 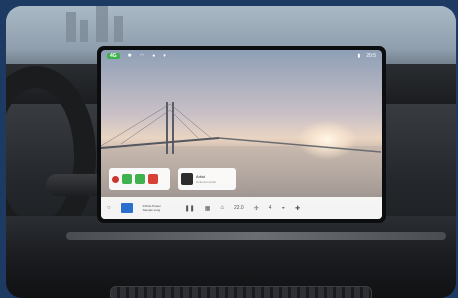 What do you see at coordinates (151, 210) in the screenshot?
I see `now-playing-sub: Sample song` at bounding box center [151, 210].